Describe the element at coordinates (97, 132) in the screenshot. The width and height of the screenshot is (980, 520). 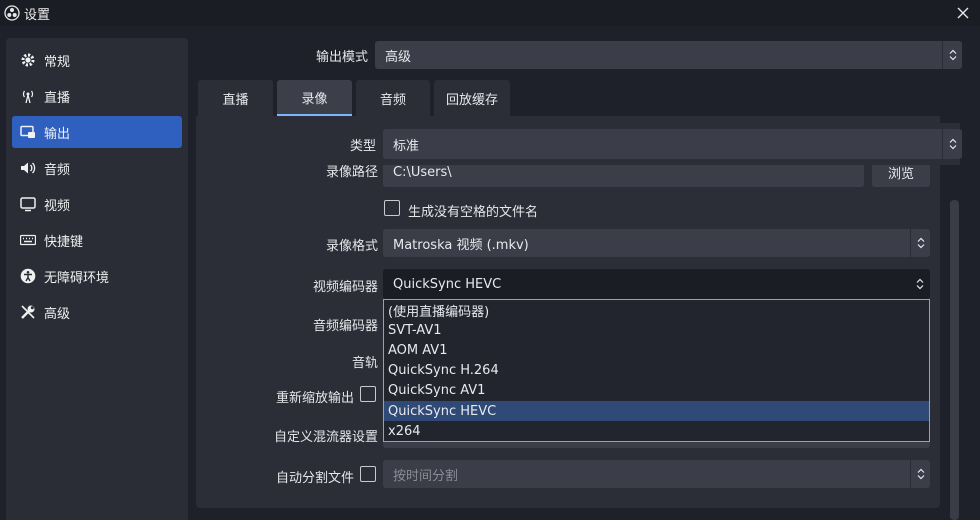
I see `sidebar-item-output: 输出` at that location.